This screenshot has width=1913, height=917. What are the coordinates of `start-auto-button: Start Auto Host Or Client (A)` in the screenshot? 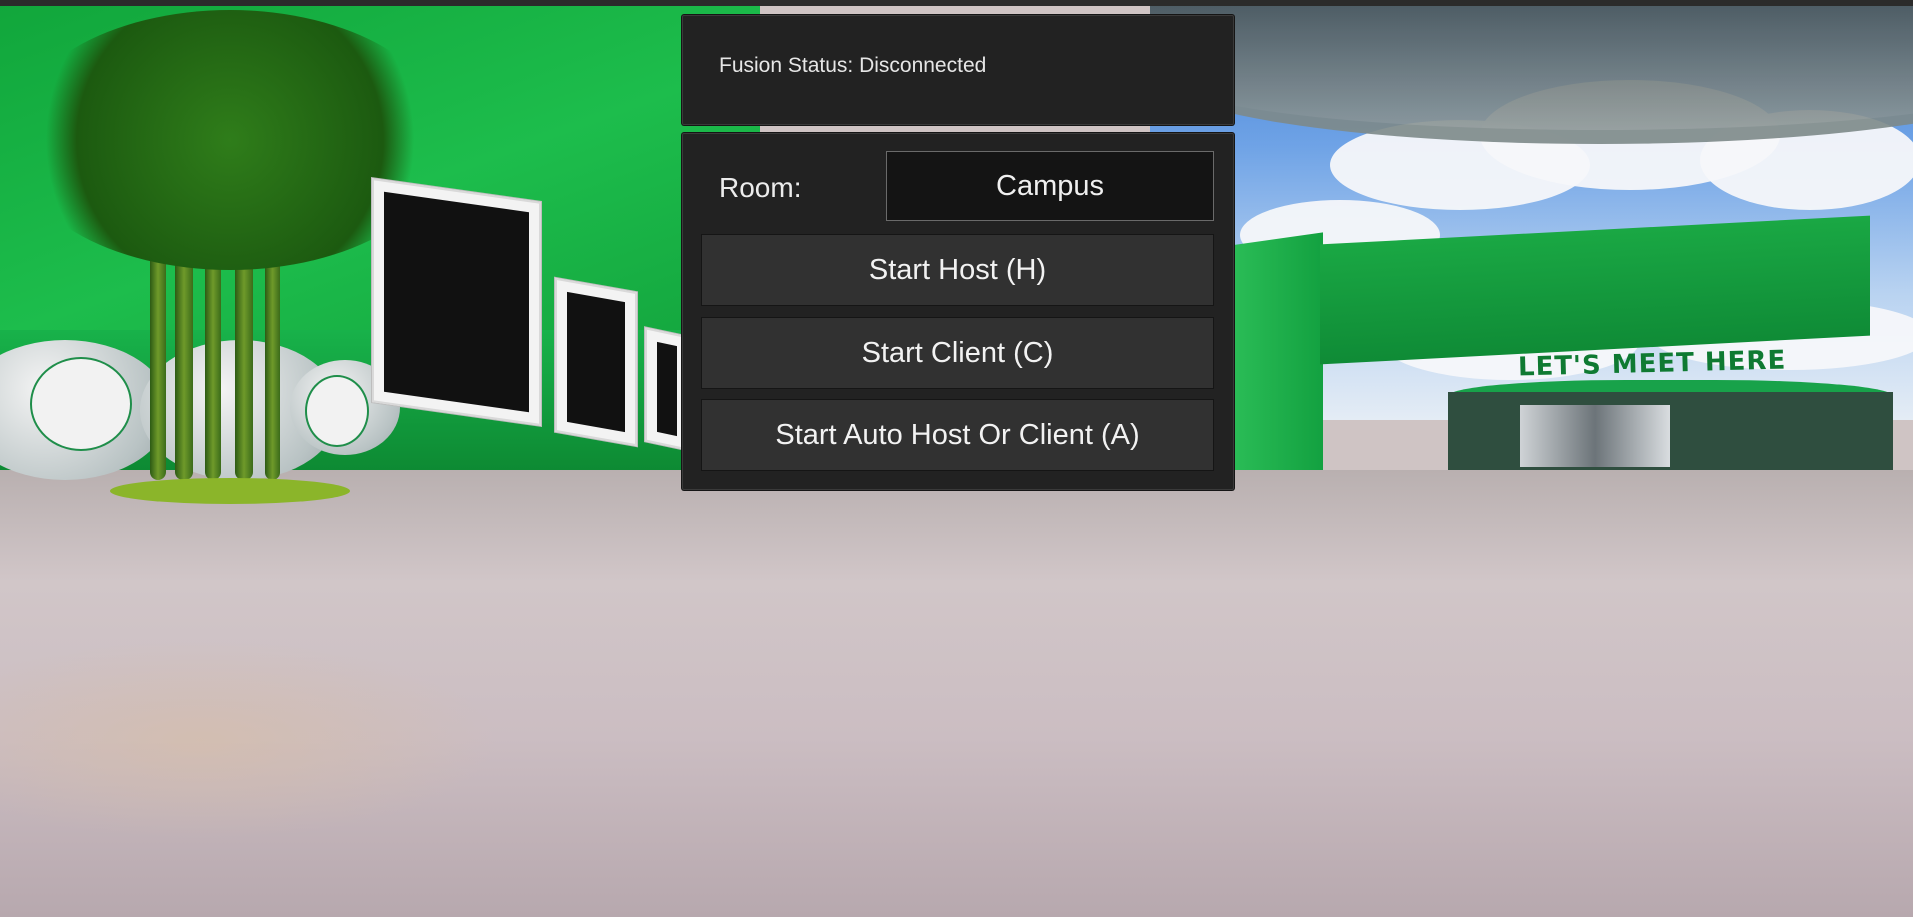 It's located at (957, 435).